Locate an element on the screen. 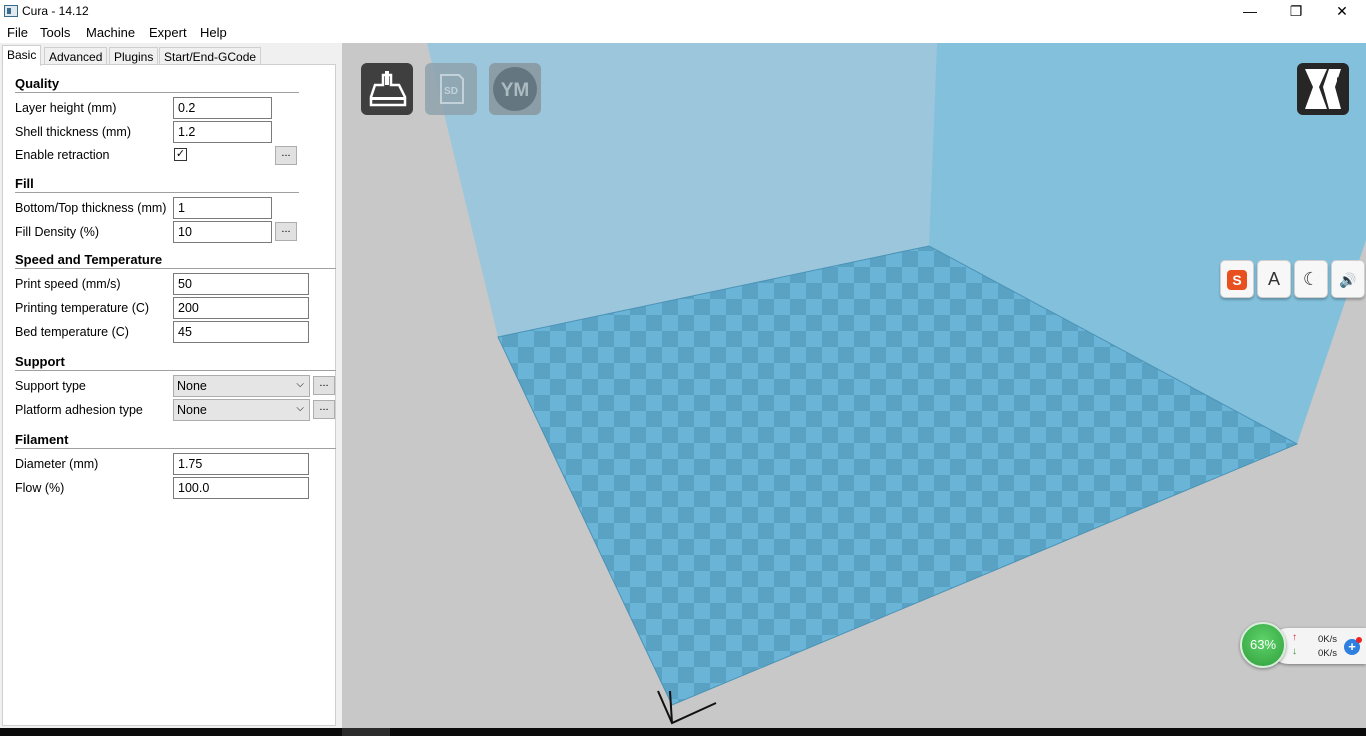 The width and height of the screenshot is (1366, 736). layer-height-label: Layer height (mm) is located at coordinates (66, 108).